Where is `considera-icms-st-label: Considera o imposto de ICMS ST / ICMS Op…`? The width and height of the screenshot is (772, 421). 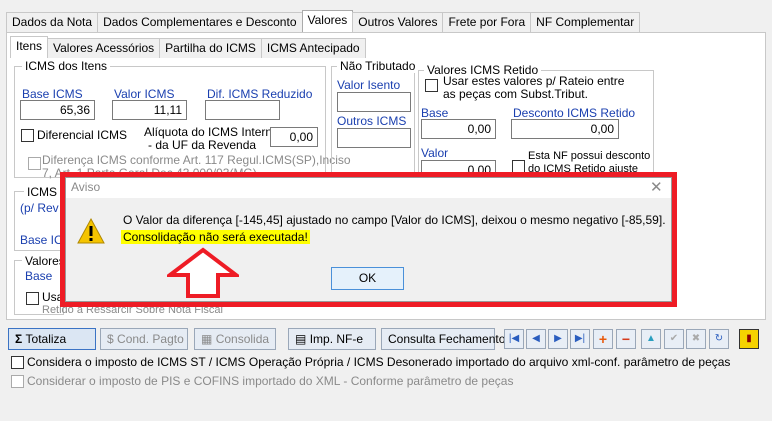
considera-icms-st-label: Considera o imposto de ICMS ST / ICMS Op… is located at coordinates (379, 362).